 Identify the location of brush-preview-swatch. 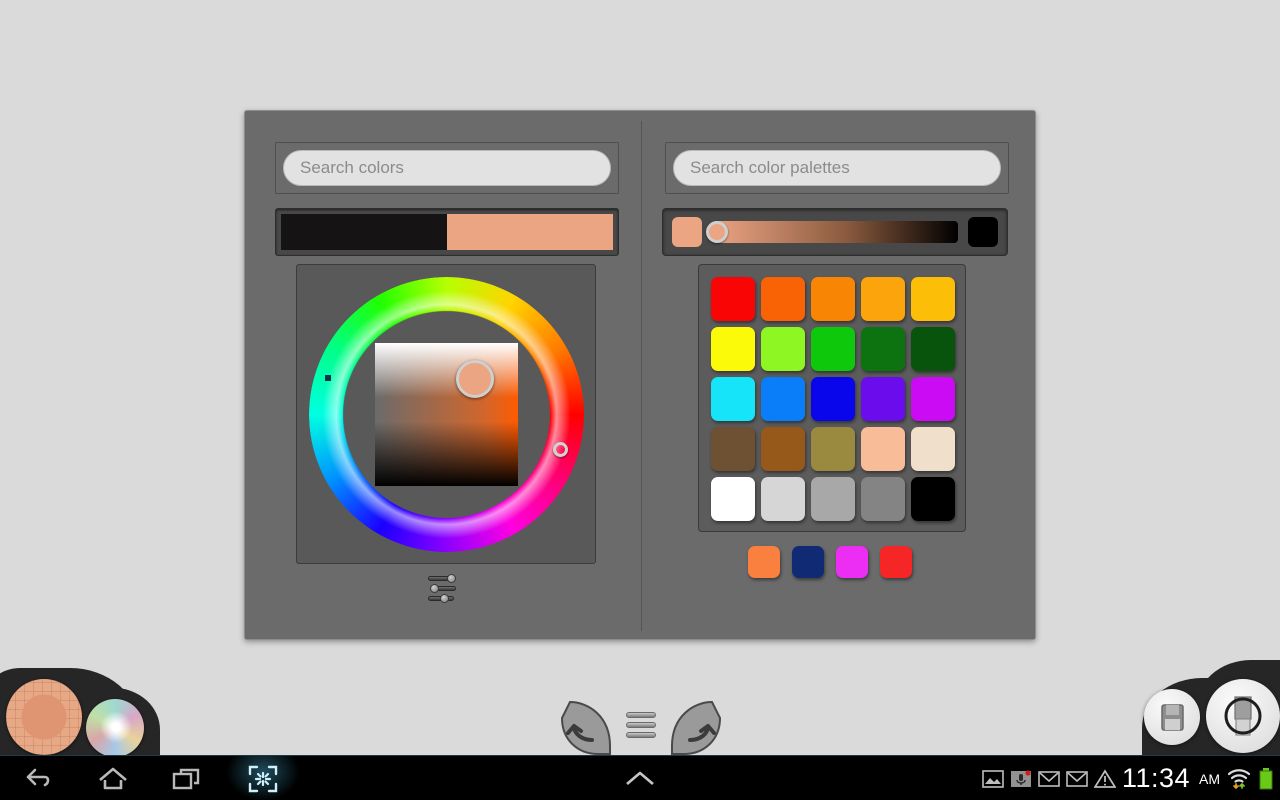
(44, 717).